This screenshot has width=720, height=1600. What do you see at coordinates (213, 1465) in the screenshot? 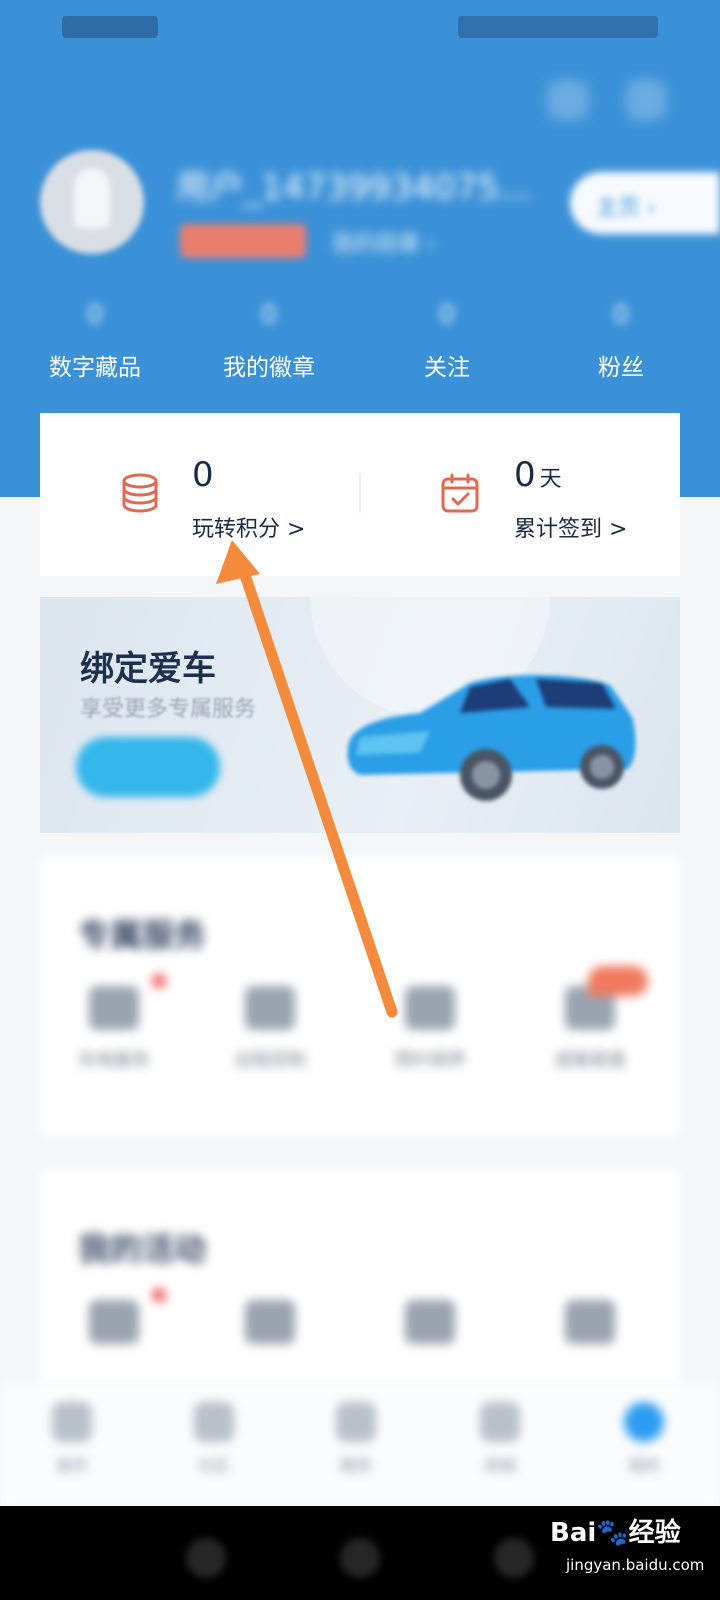
I see `tab-label: 社区` at bounding box center [213, 1465].